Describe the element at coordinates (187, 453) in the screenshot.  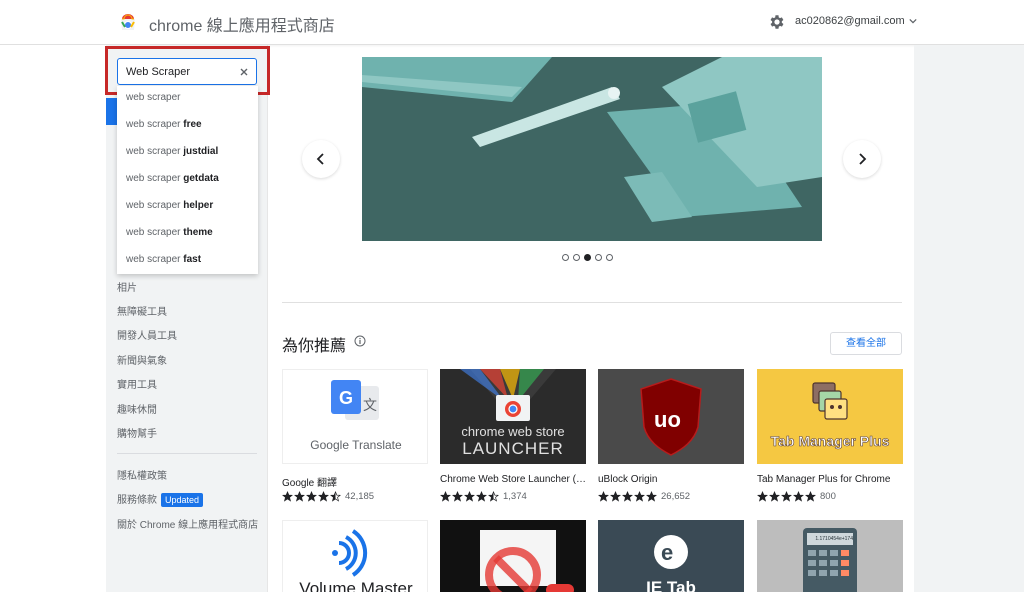
I see `sidebar-divider` at that location.